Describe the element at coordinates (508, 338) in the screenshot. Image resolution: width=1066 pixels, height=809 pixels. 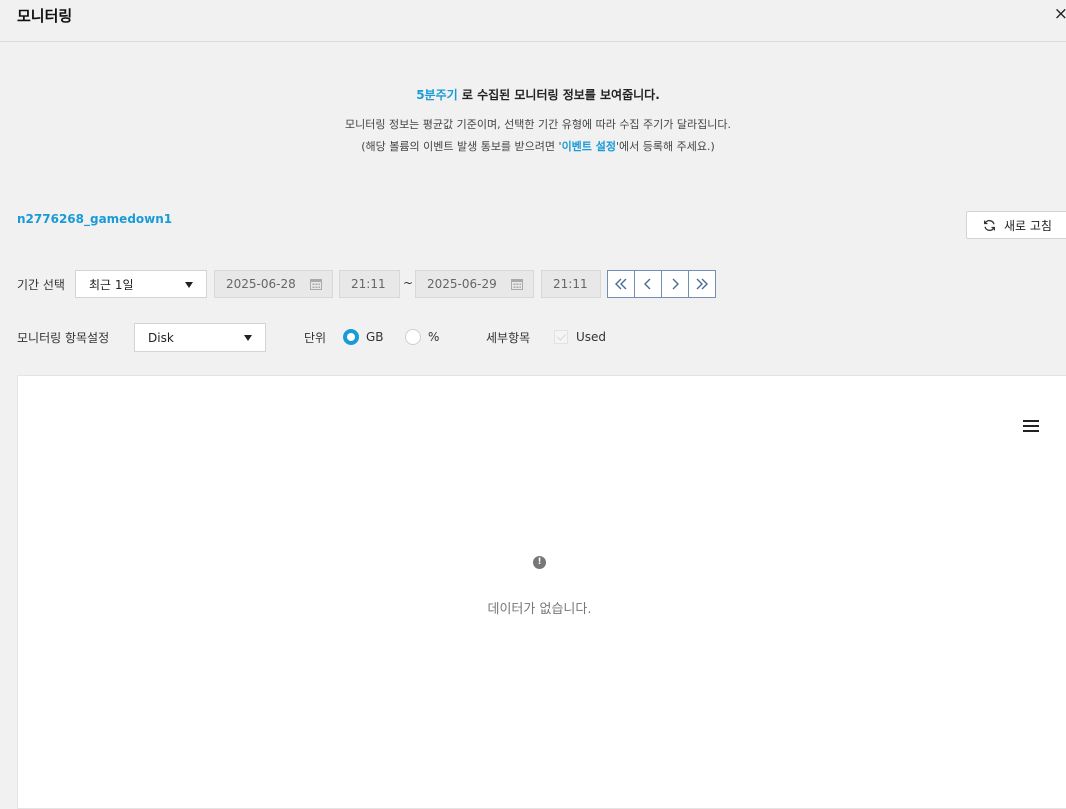
I see `detail-item-label: 세부항목` at that location.